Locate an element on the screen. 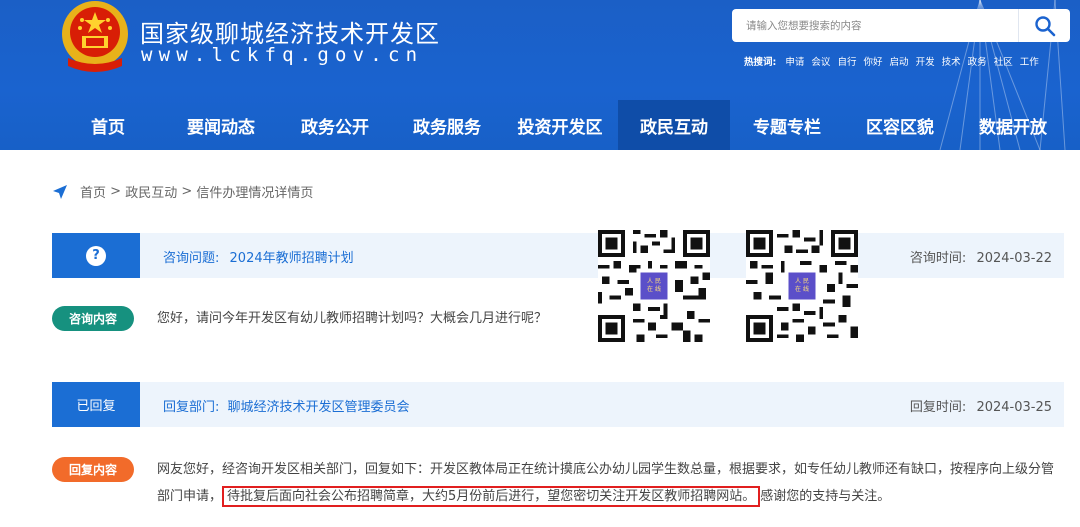  reply-text-part: 感谢您的支持与关注。 is located at coordinates (825, 496).